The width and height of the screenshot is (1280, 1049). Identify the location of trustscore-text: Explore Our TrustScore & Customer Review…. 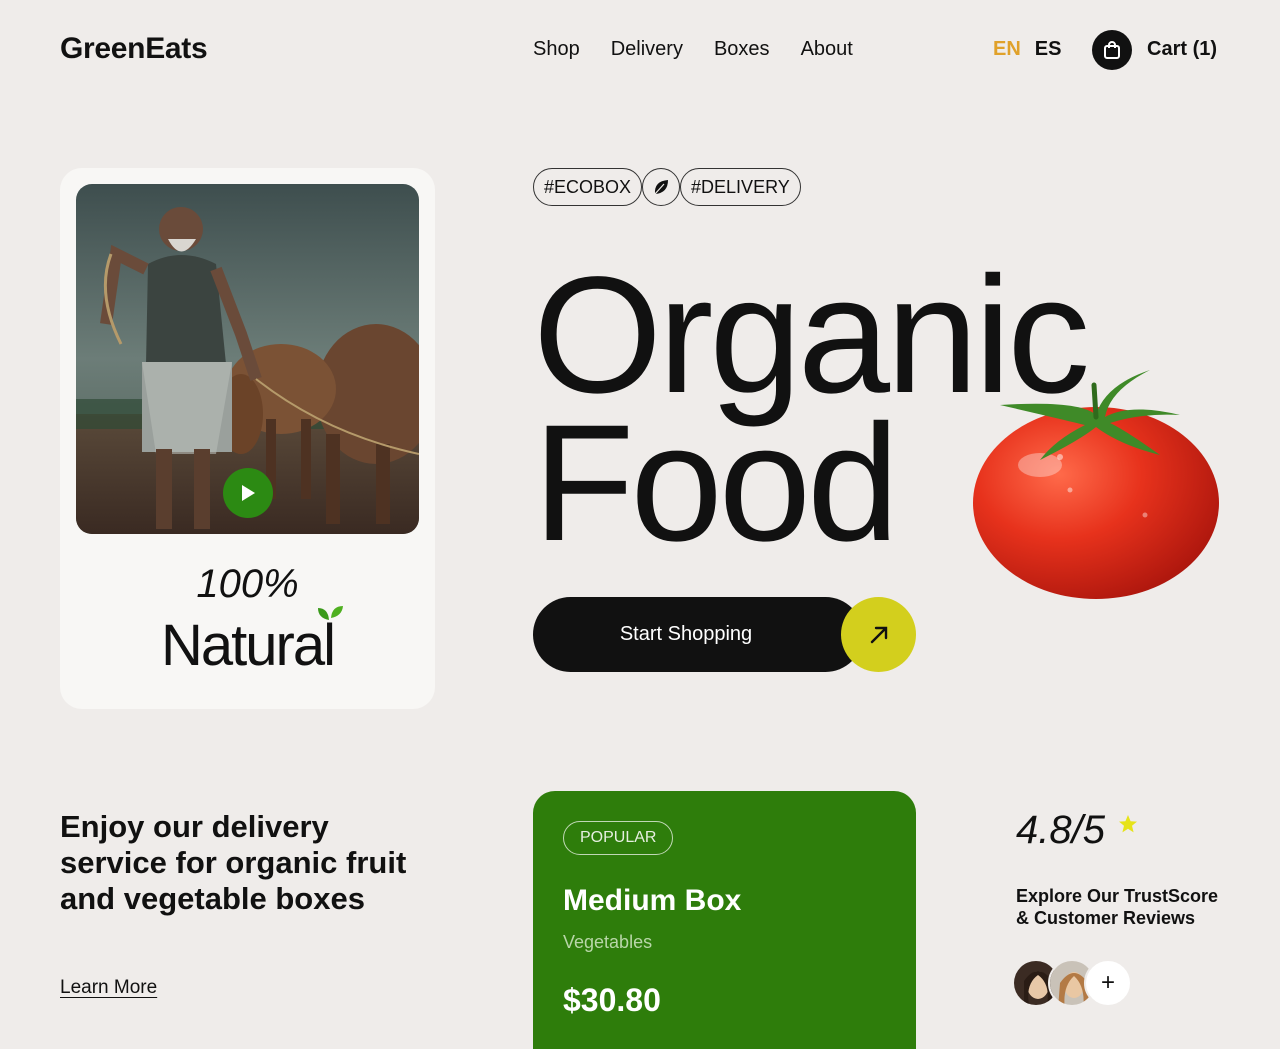
(1126, 907).